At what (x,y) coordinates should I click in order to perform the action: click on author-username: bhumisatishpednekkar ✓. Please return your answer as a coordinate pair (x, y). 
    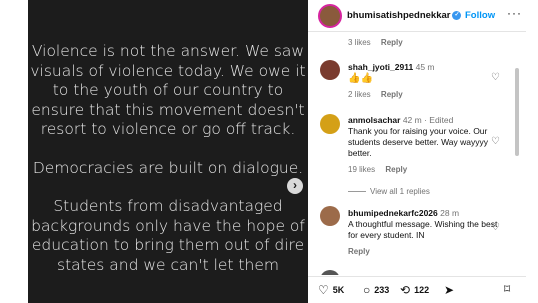
    Looking at the image, I should click on (404, 15).